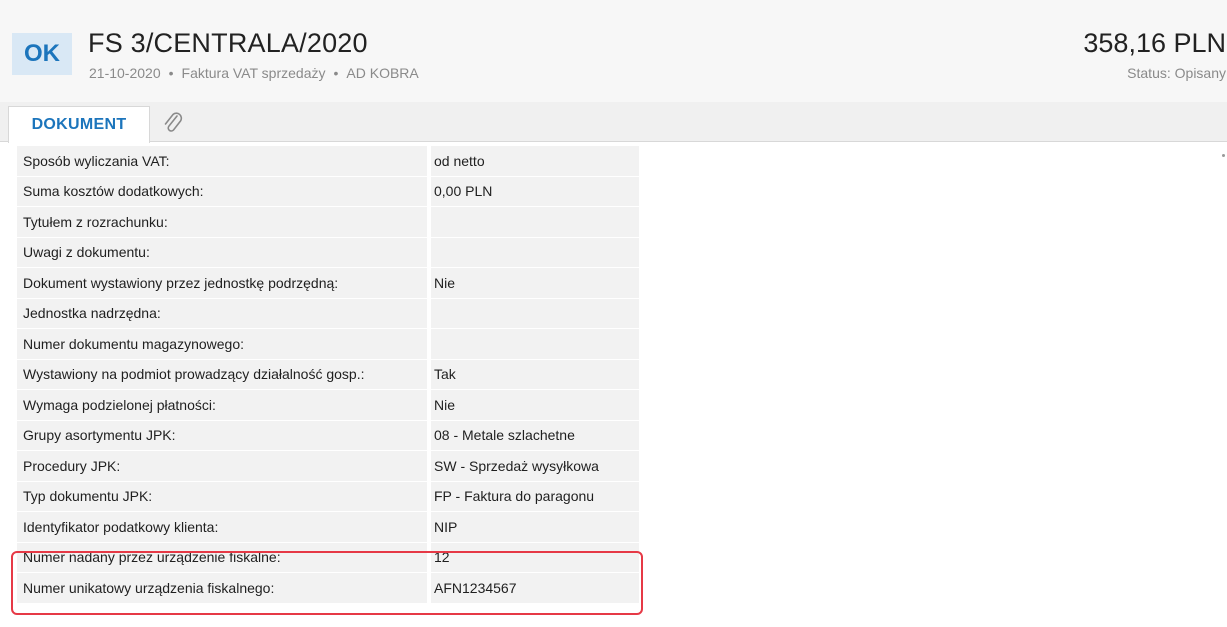 Image resolution: width=1227 pixels, height=627 pixels. I want to click on property-row: Identyfikator podatkowy klienta: NIP, so click(328, 527).